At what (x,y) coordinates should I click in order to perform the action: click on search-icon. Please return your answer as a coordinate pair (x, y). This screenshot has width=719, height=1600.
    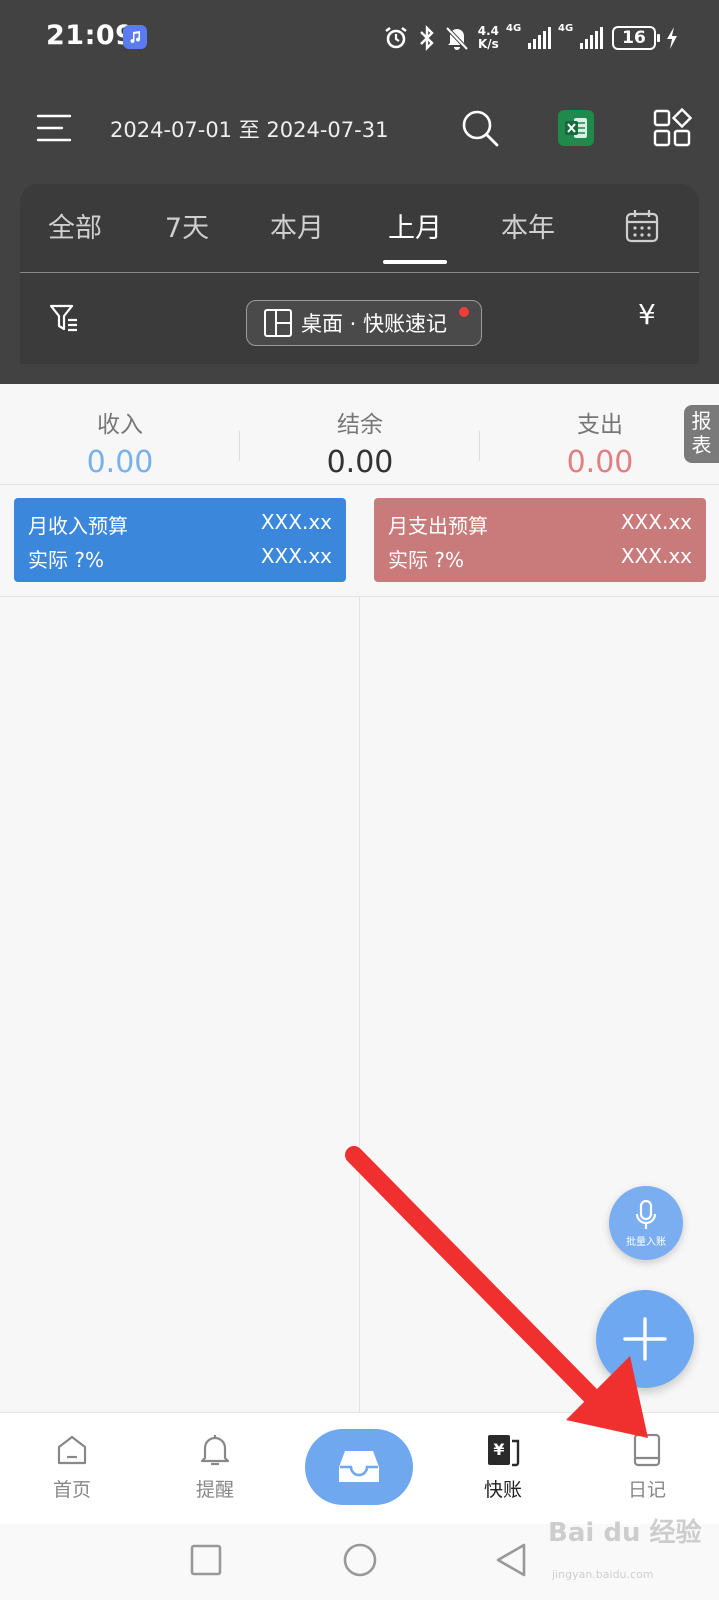
    Looking at the image, I should click on (480, 128).